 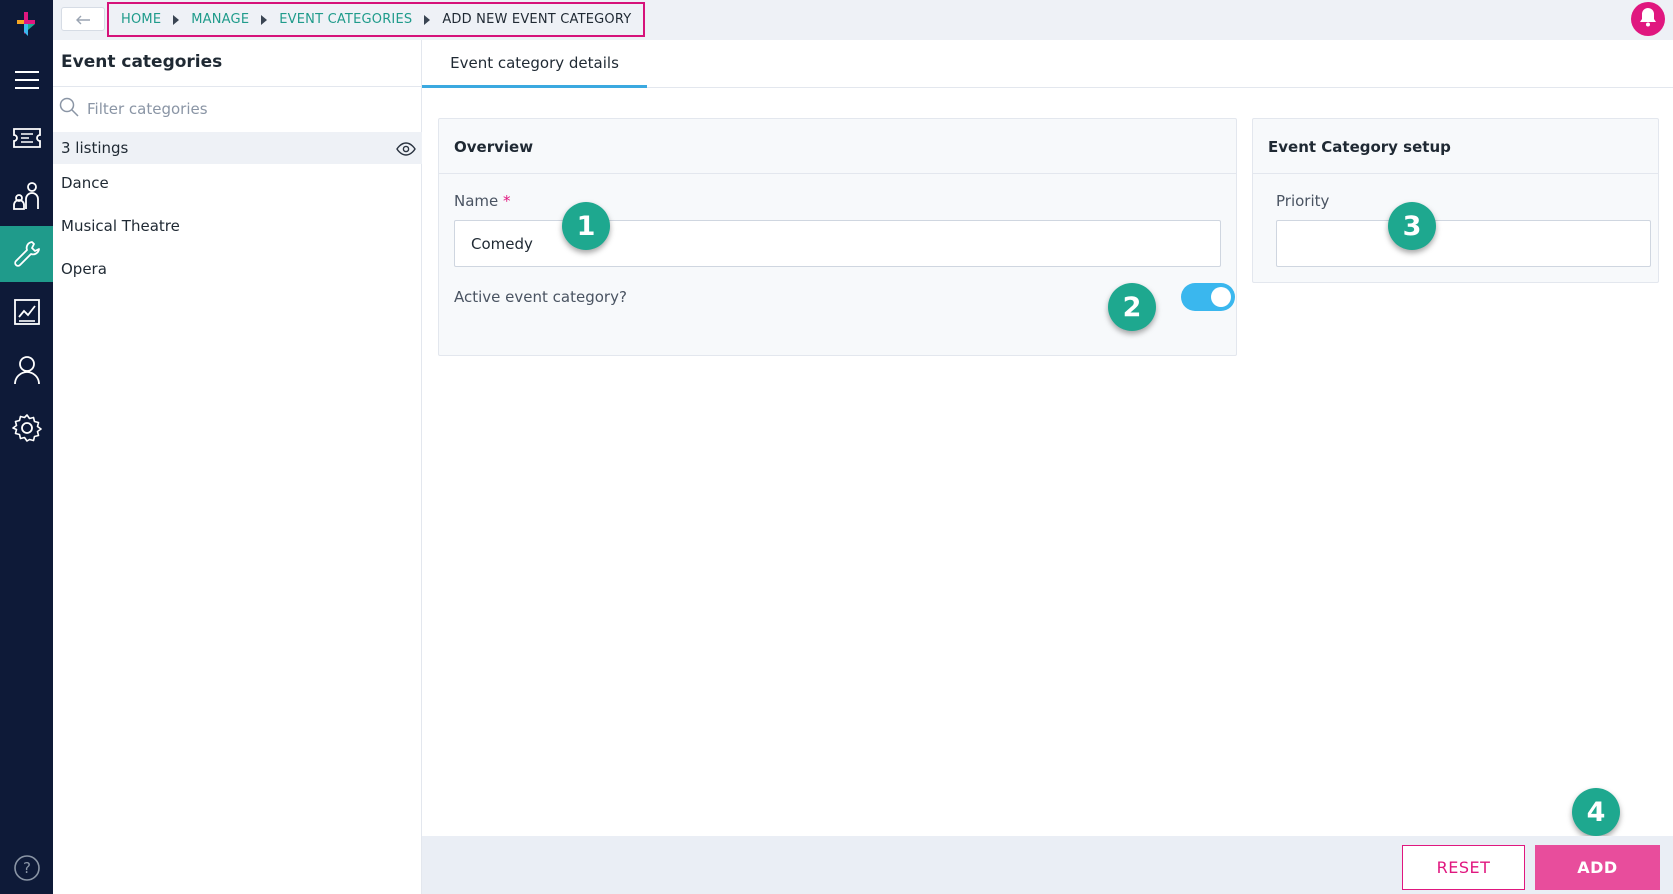 I want to click on menu-icon, so click(x=27, y=80).